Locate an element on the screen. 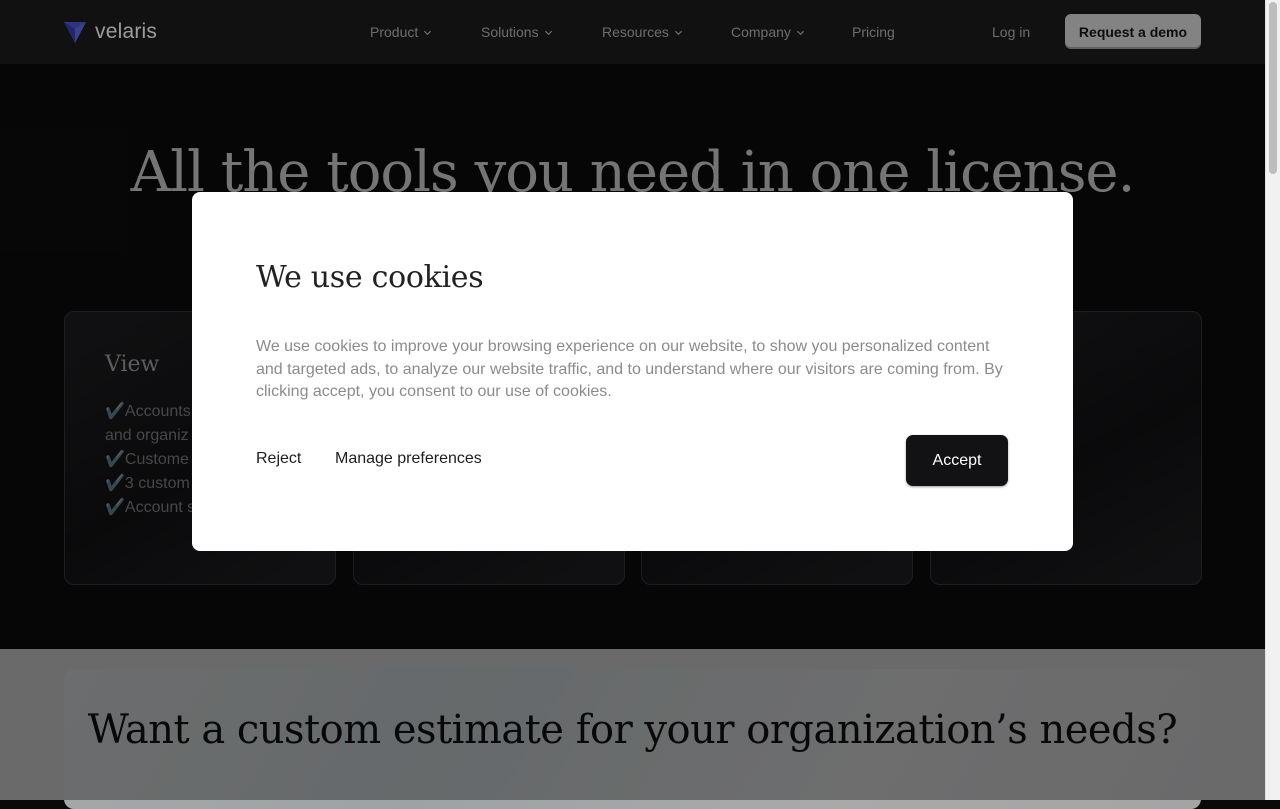 The image size is (1280, 809). accept-button: Accept is located at coordinates (957, 460).